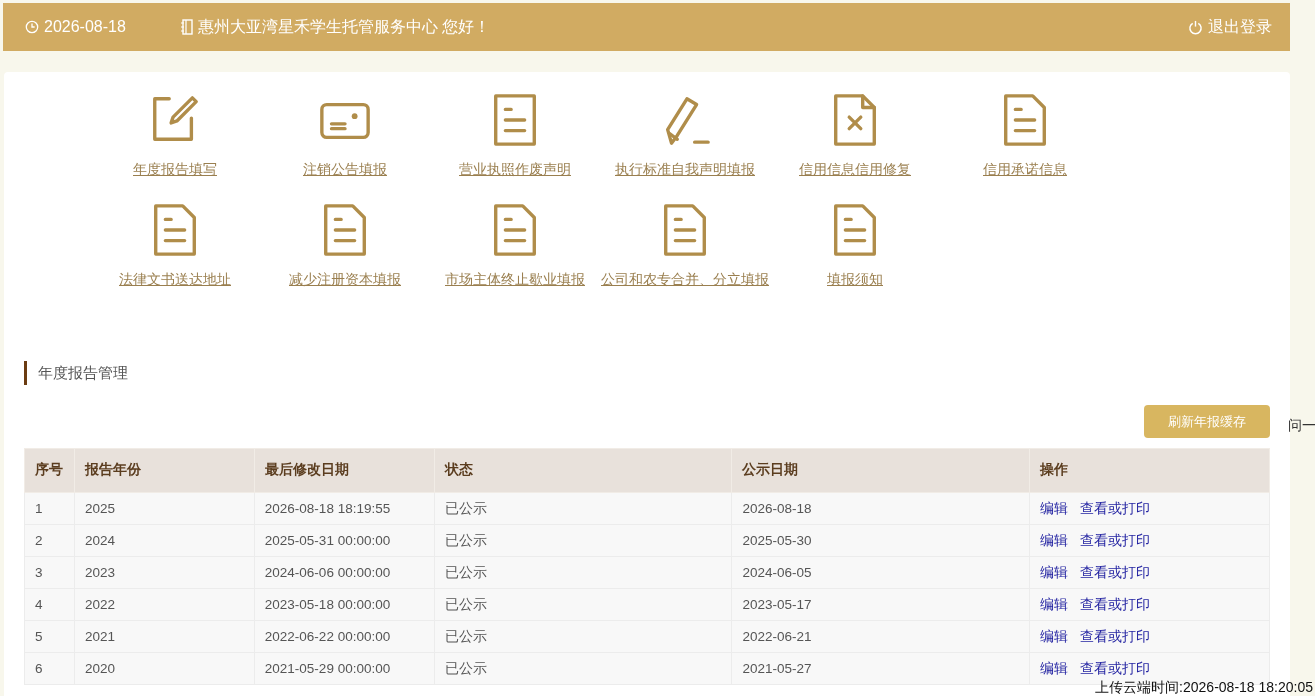 Image resolution: width=1315 pixels, height=696 pixels. I want to click on header-date: 2026-08-18, so click(85, 27).